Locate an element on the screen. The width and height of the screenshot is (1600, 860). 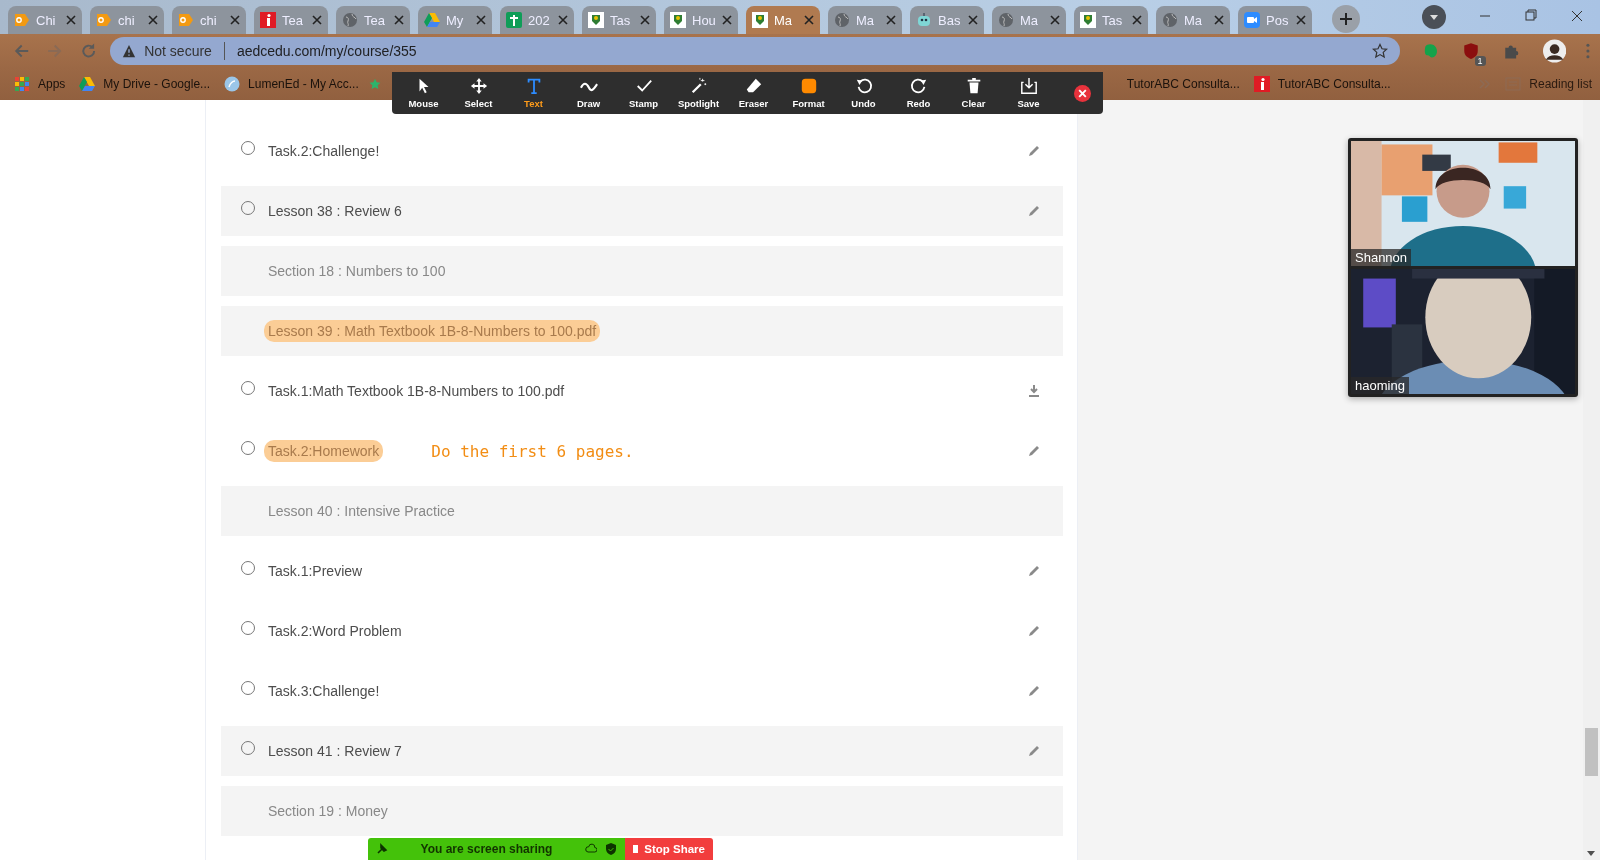
address-bar: Not secure aedcedu.com/my/course/355 is located at coordinates (755, 51).